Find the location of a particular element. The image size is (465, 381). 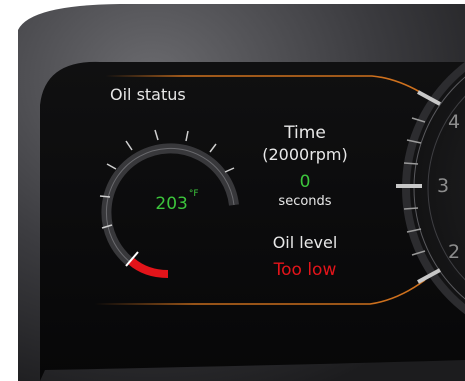

tach-number-2: 2 is located at coordinates (454, 252).